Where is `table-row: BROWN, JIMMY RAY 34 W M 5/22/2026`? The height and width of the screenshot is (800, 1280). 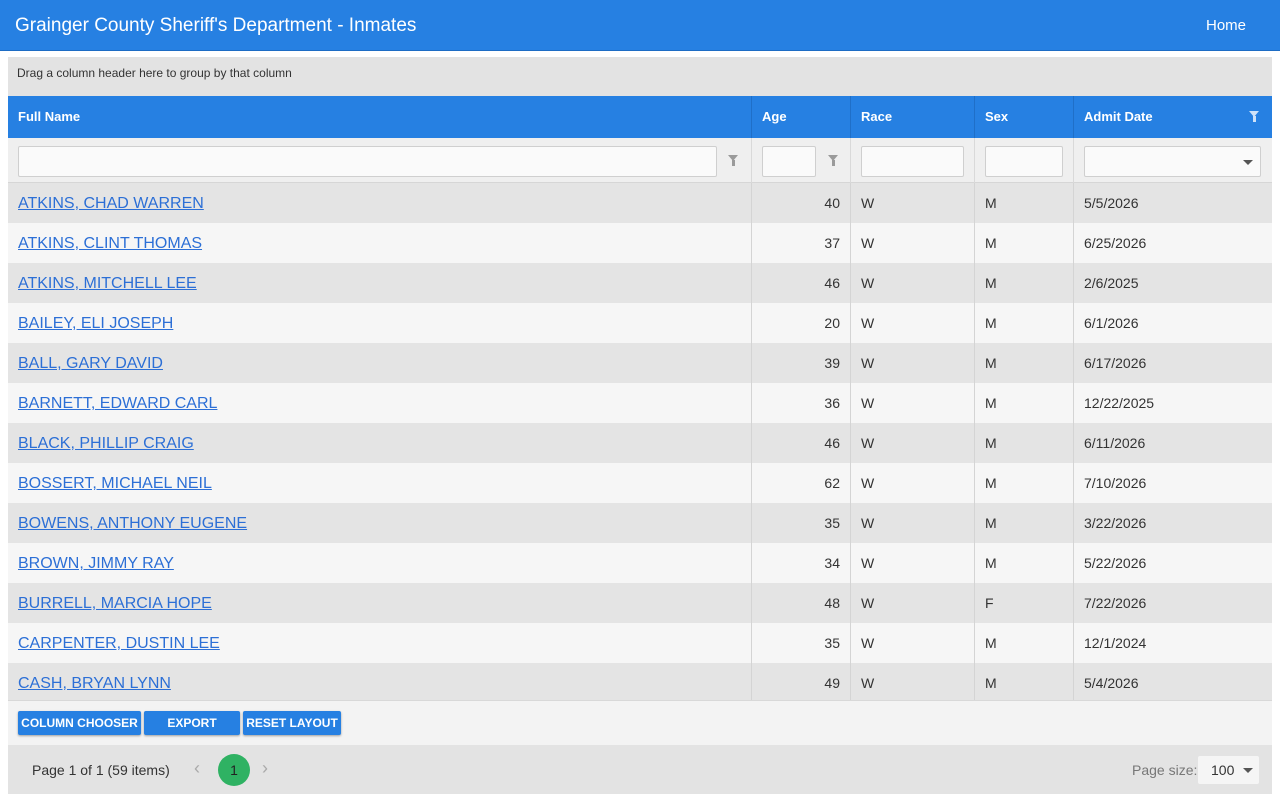
table-row: BROWN, JIMMY RAY 34 W M 5/22/2026 is located at coordinates (640, 563).